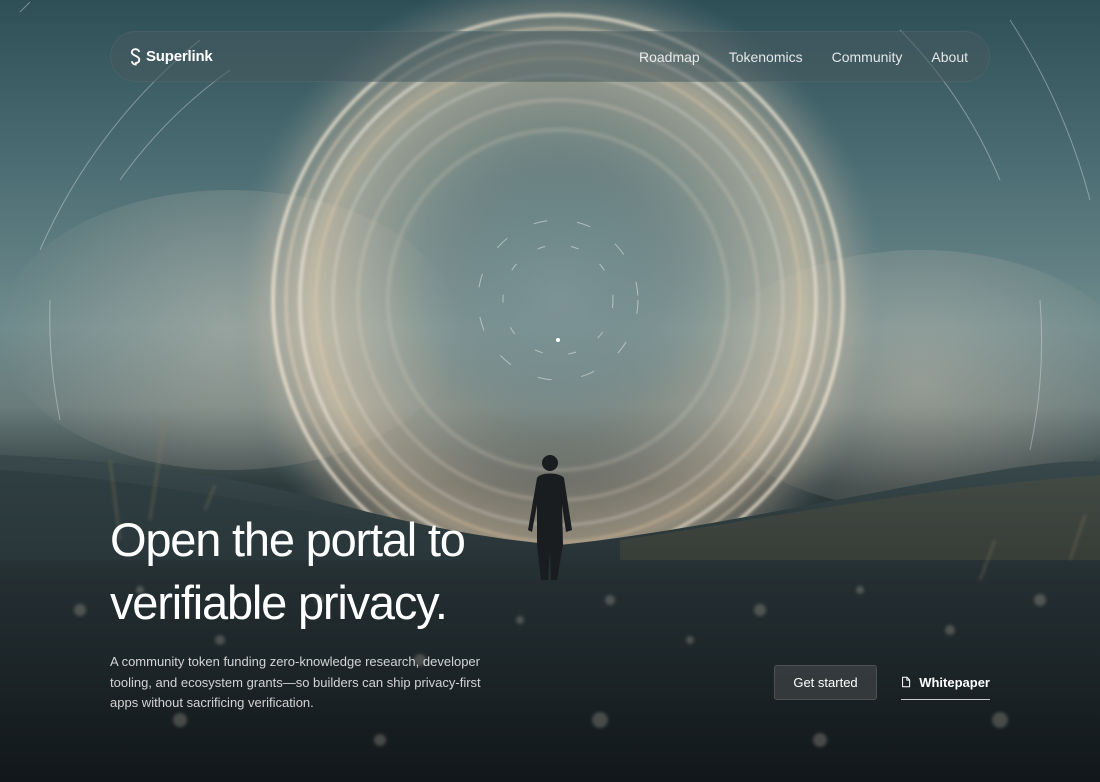 Image resolution: width=1100 pixels, height=782 pixels. Describe the element at coordinates (867, 57) in the screenshot. I see `nav-link-community: Community` at that location.